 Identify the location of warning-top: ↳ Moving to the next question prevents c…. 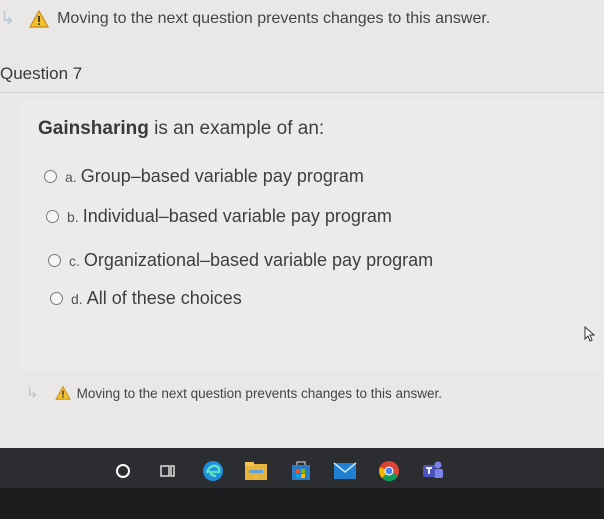
(245, 18).